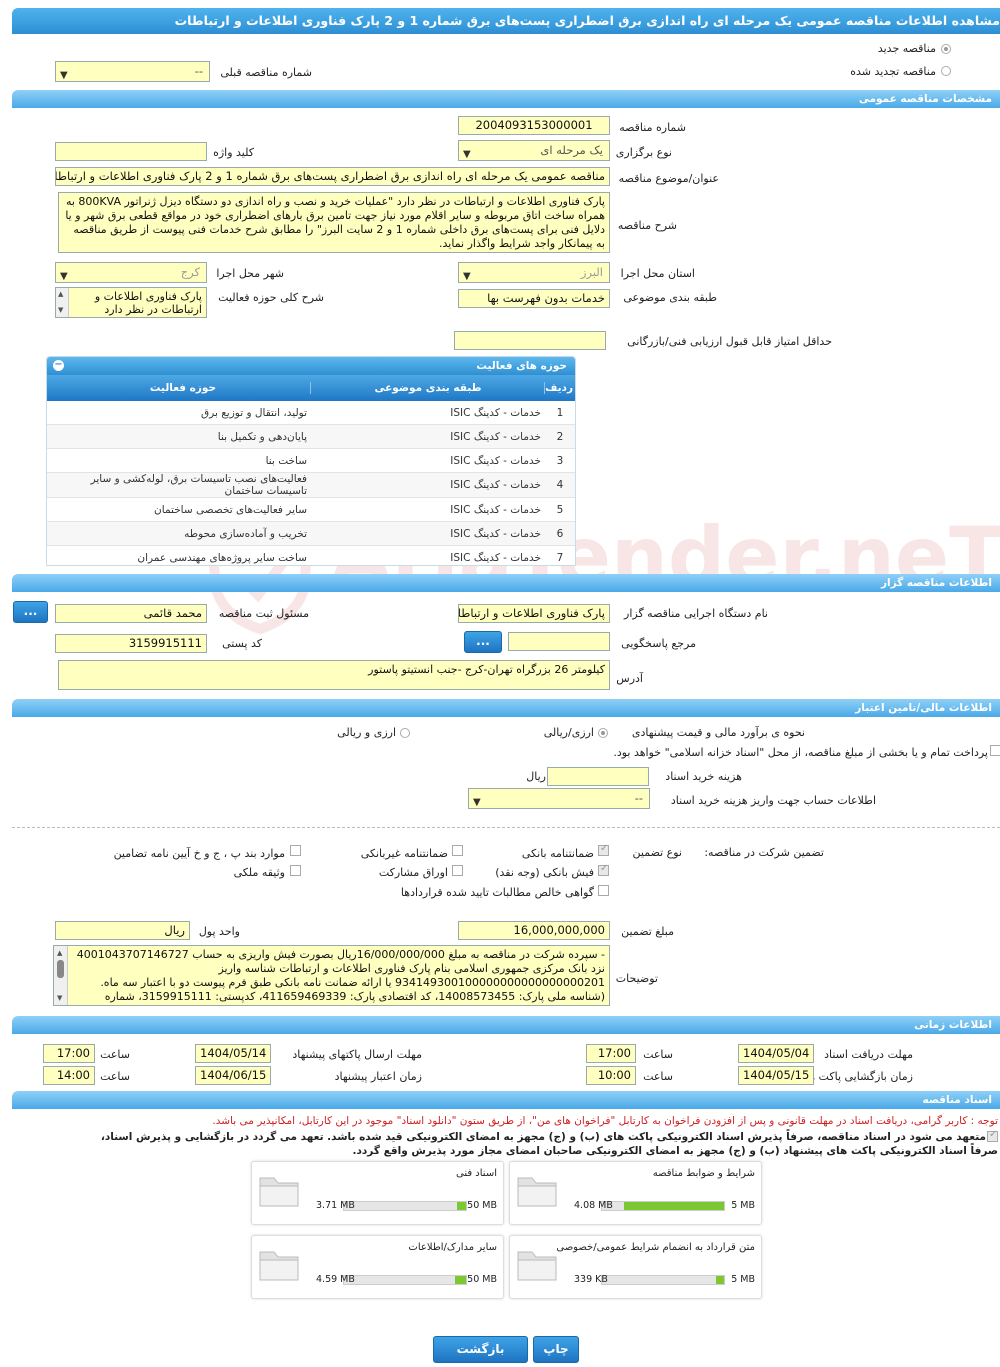 The width and height of the screenshot is (1000, 1367). I want to click on account-select: -- ▼, so click(559, 798).